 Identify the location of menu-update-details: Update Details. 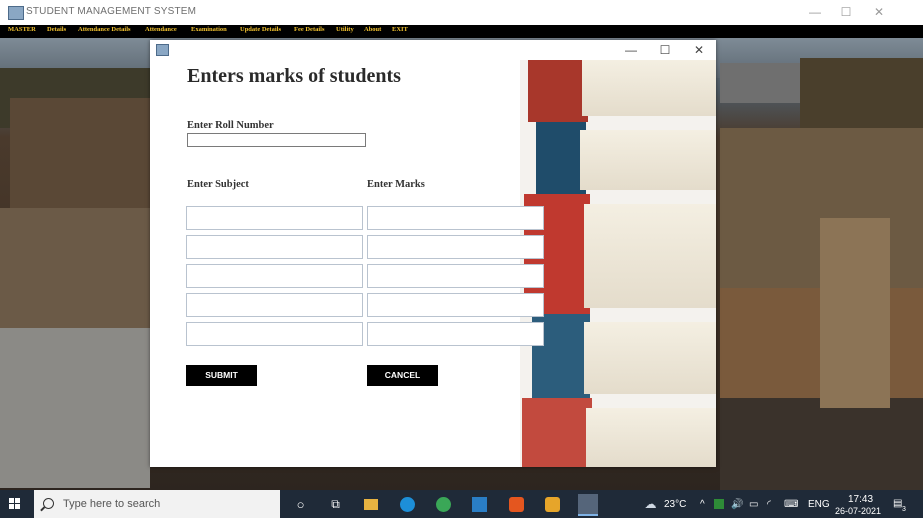
(260, 29).